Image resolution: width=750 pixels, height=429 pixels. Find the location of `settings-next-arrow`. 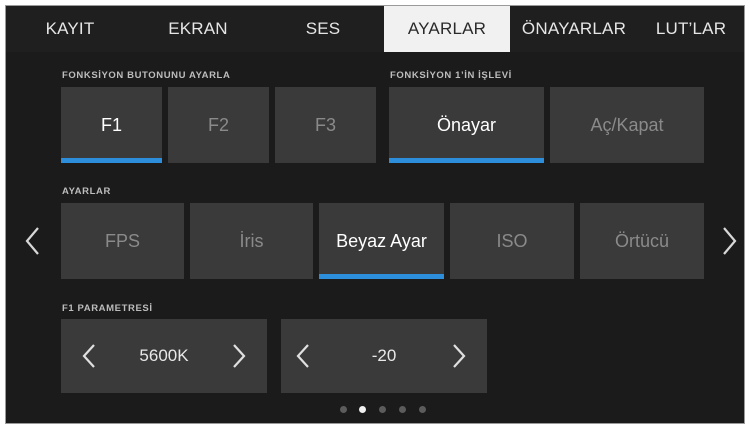

settings-next-arrow is located at coordinates (729, 241).